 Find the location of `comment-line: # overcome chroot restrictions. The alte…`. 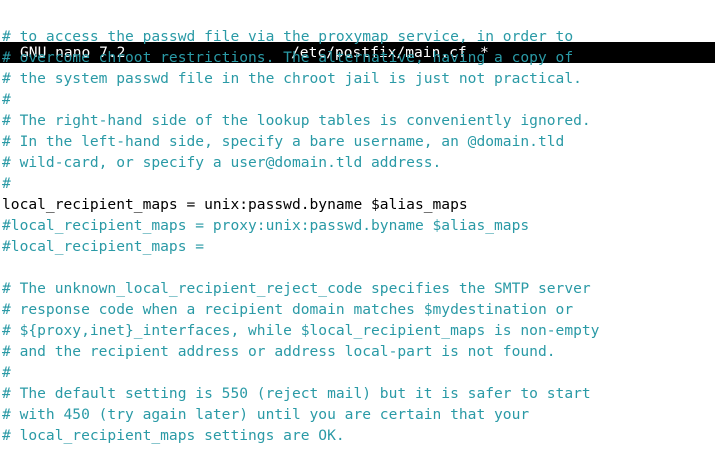

comment-line: # overcome chroot restrictions. The alte… is located at coordinates (358, 57).